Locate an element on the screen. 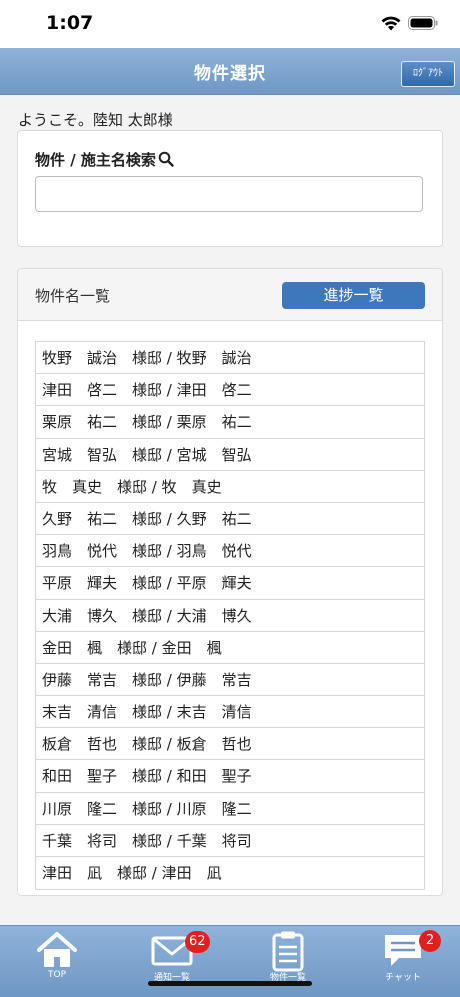 Image resolution: width=460 pixels, height=997 pixels. app-header: 物件選択 ﾛｸﾞｱｳﾄ is located at coordinates (230, 71).